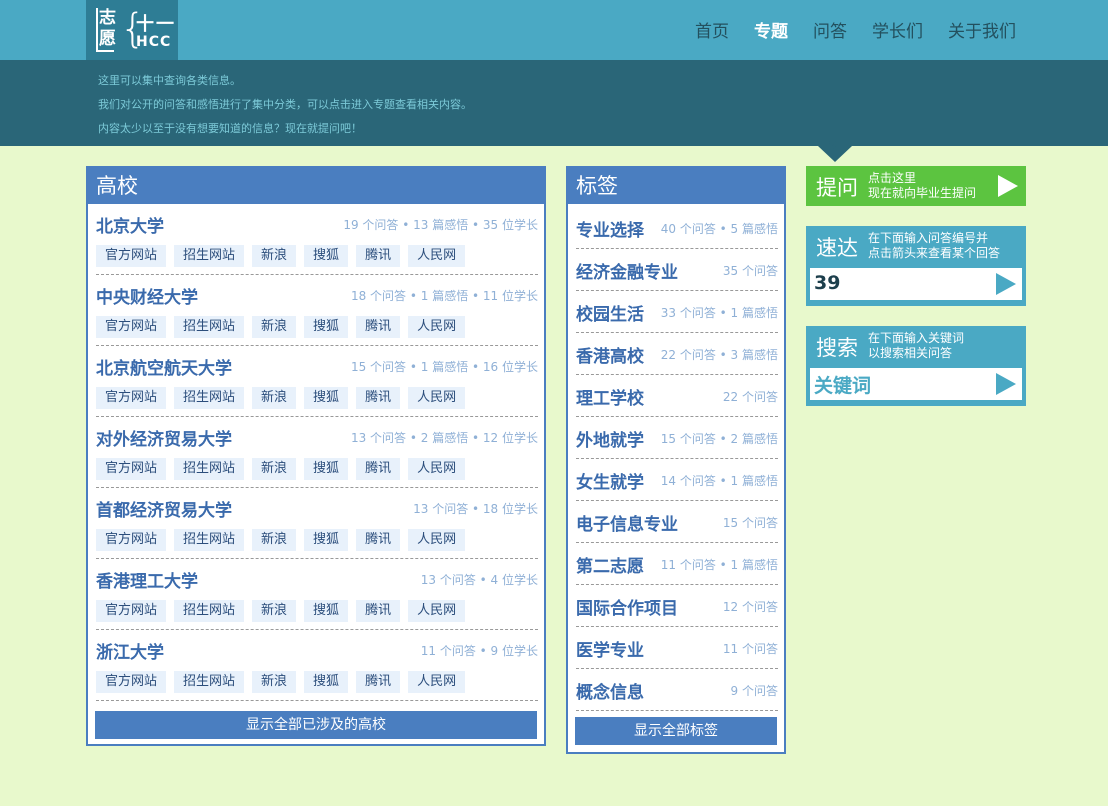 This screenshot has height=806, width=1108. Describe the element at coordinates (750, 397) in the screenshot. I see `tag-stats: 22 个问答` at that location.